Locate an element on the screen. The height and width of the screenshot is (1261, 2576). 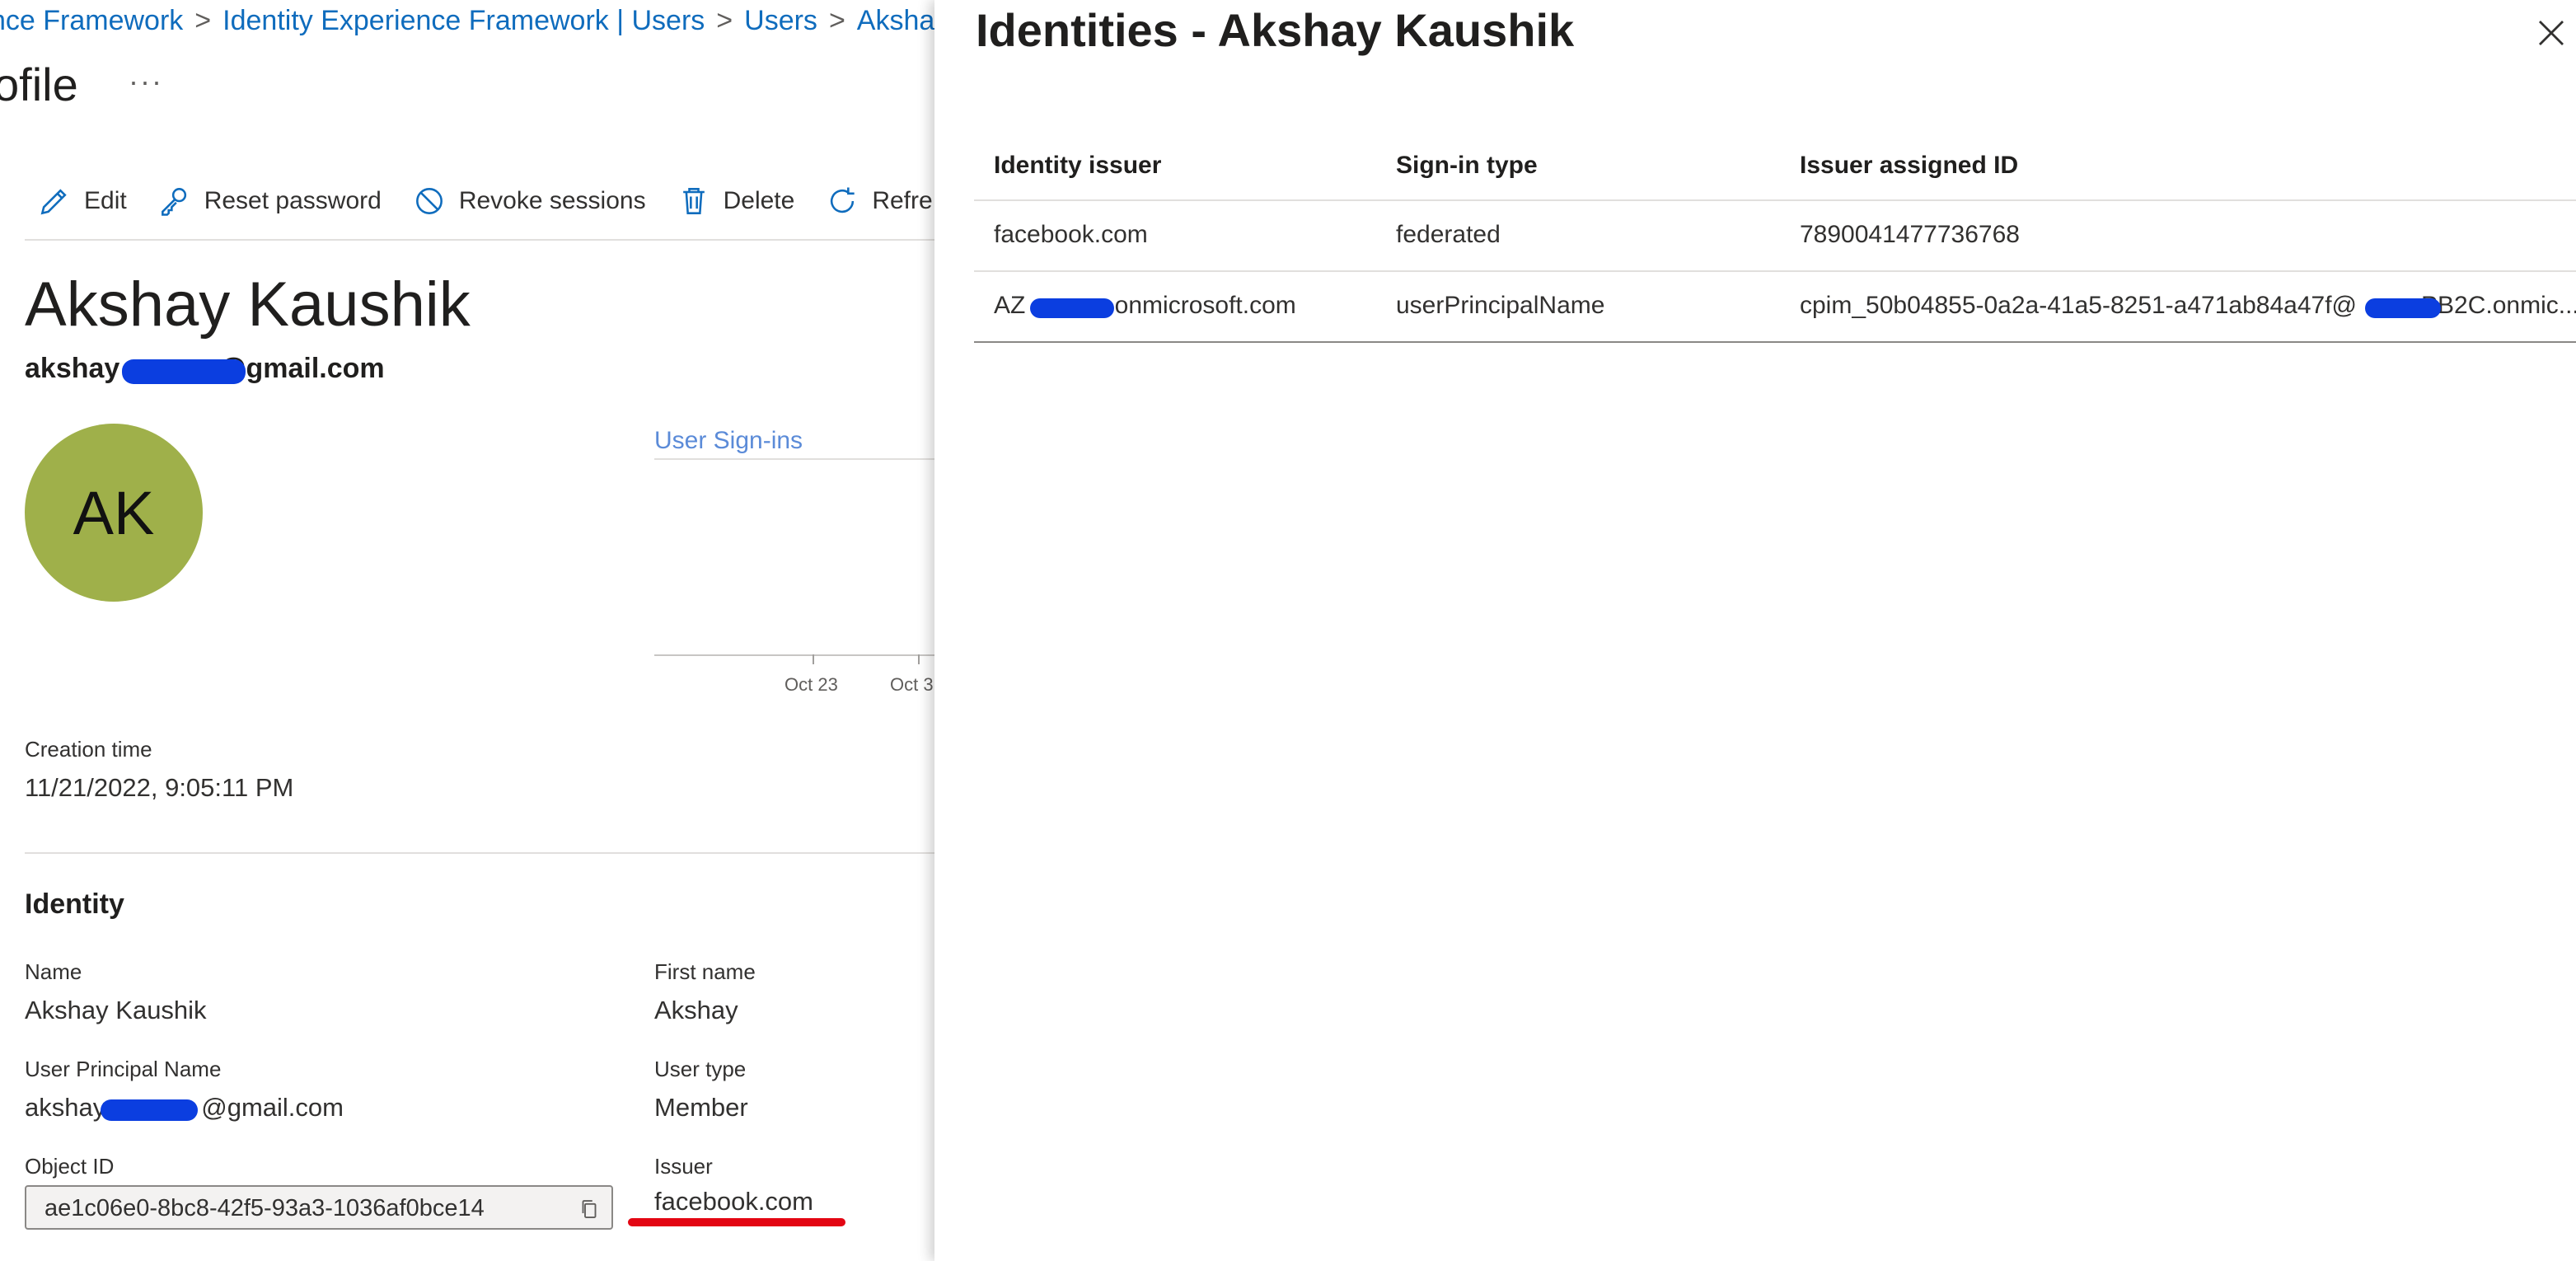
edit-button: Edit is located at coordinates (81, 201).